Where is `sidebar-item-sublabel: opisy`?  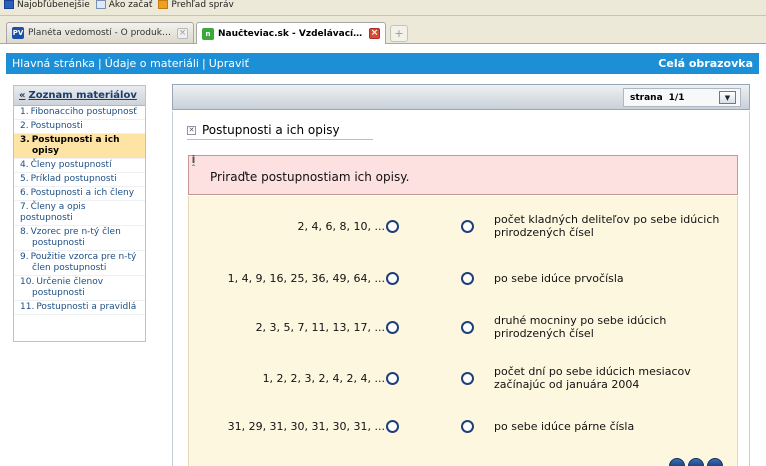 sidebar-item-sublabel: opisy is located at coordinates (45, 151).